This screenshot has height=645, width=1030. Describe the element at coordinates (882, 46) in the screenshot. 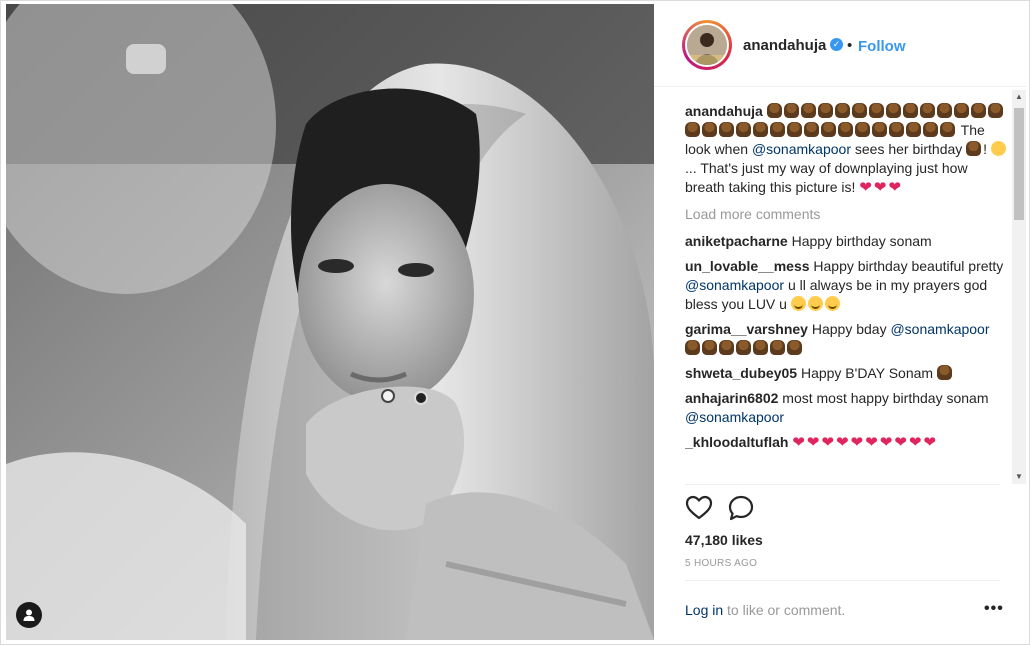

I see `follow-button: Follow` at that location.